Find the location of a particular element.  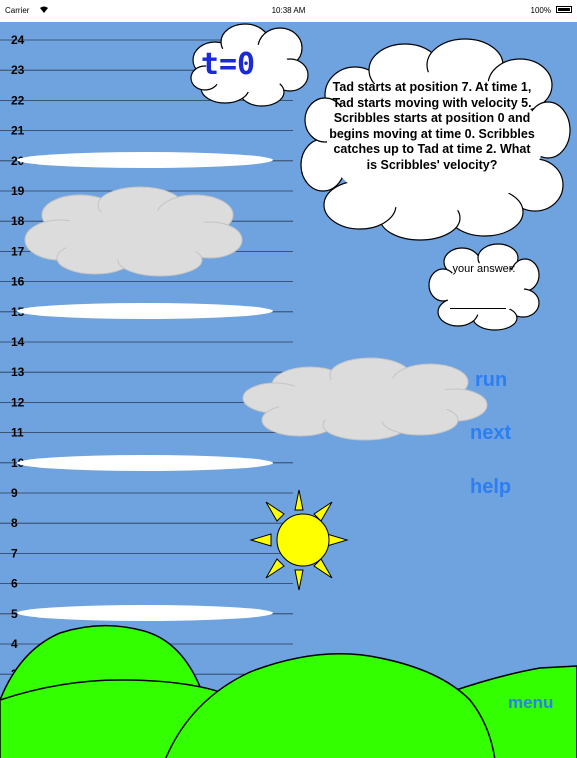

ruler-label: 7 is located at coordinates (14, 553).